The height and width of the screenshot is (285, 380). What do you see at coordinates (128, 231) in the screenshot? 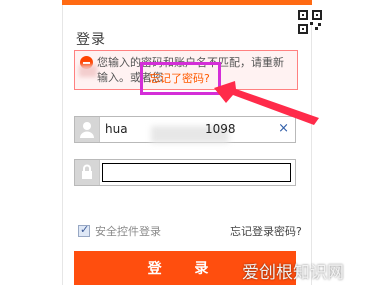
I see `secure-control-label: 安全控件登录` at bounding box center [128, 231].